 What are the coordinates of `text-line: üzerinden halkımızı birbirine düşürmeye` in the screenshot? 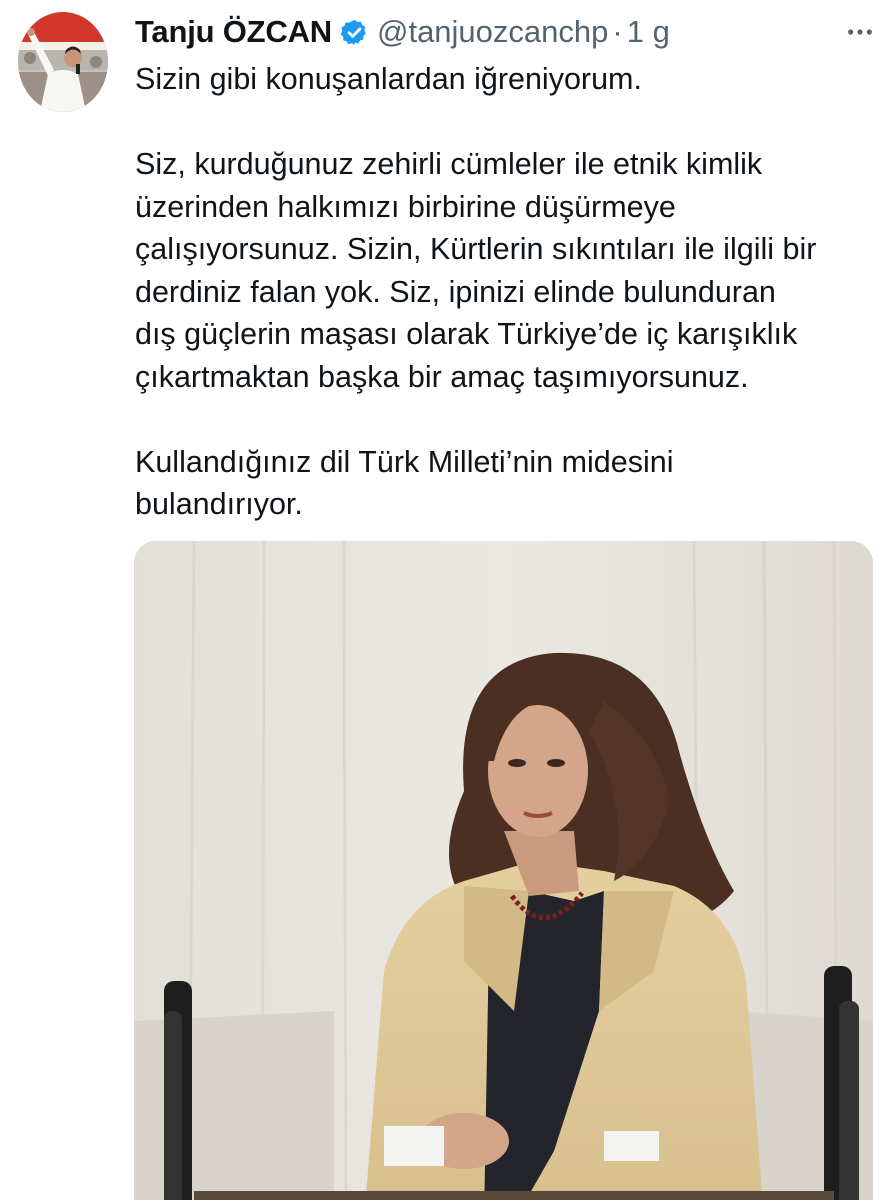 It's located at (405, 206).